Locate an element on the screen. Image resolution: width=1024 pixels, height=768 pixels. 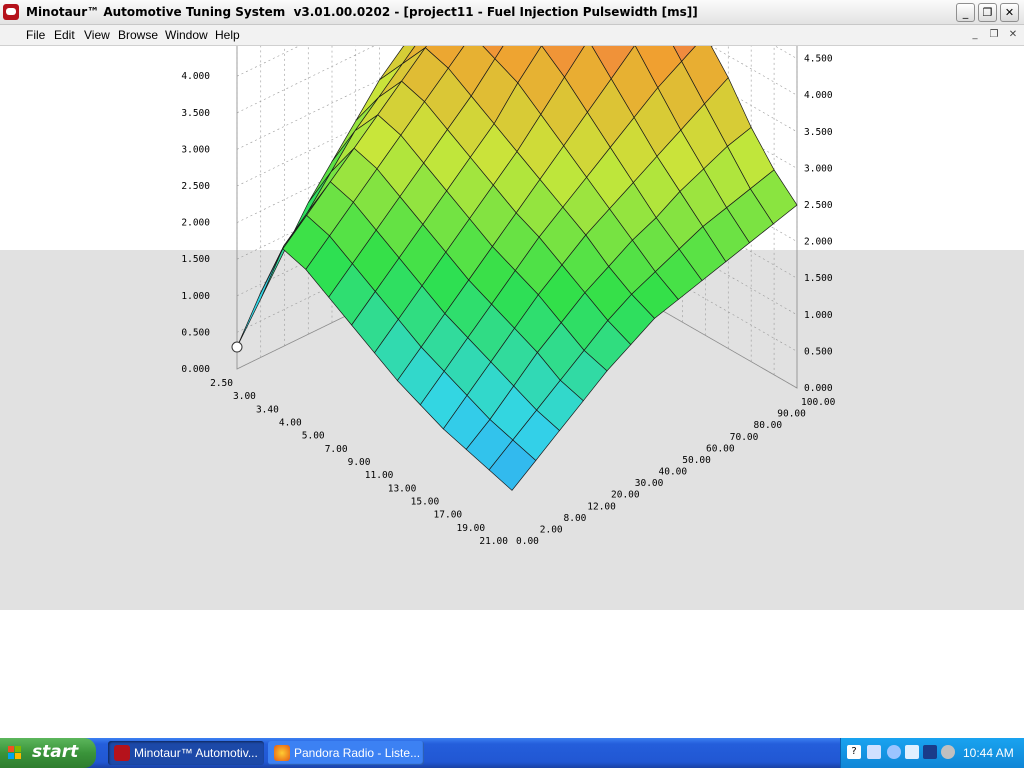
x-tick-label: 15.00 is located at coordinates (425, 502).